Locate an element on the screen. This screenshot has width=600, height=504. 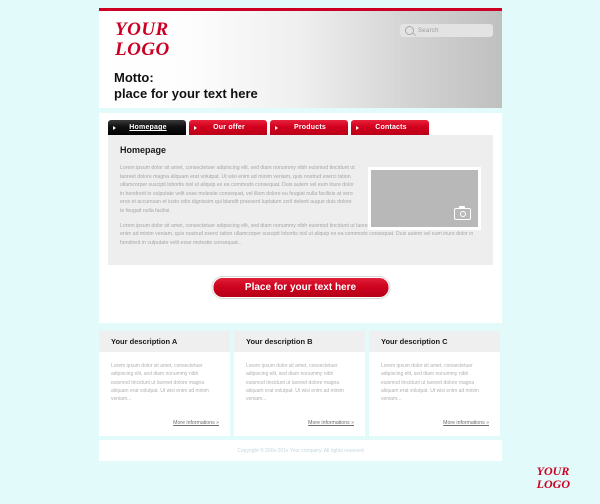
motto-line-2: place for your text here is located at coordinates (186, 93).